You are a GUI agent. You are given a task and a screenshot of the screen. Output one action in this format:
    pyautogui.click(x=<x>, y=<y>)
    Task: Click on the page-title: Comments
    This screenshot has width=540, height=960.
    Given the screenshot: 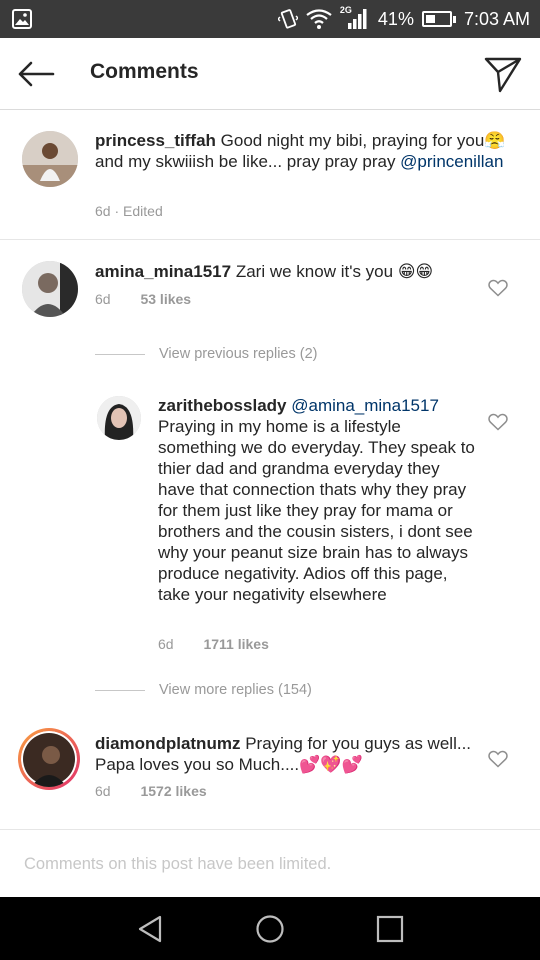 What is the action you would take?
    pyautogui.click(x=144, y=71)
    